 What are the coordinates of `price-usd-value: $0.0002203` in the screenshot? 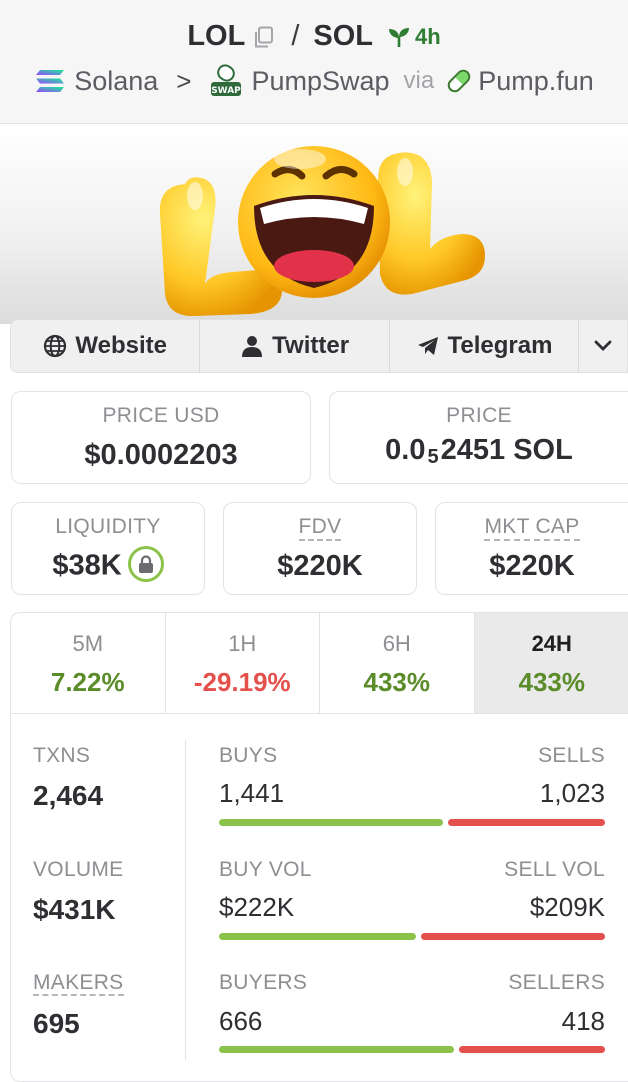 It's located at (161, 455).